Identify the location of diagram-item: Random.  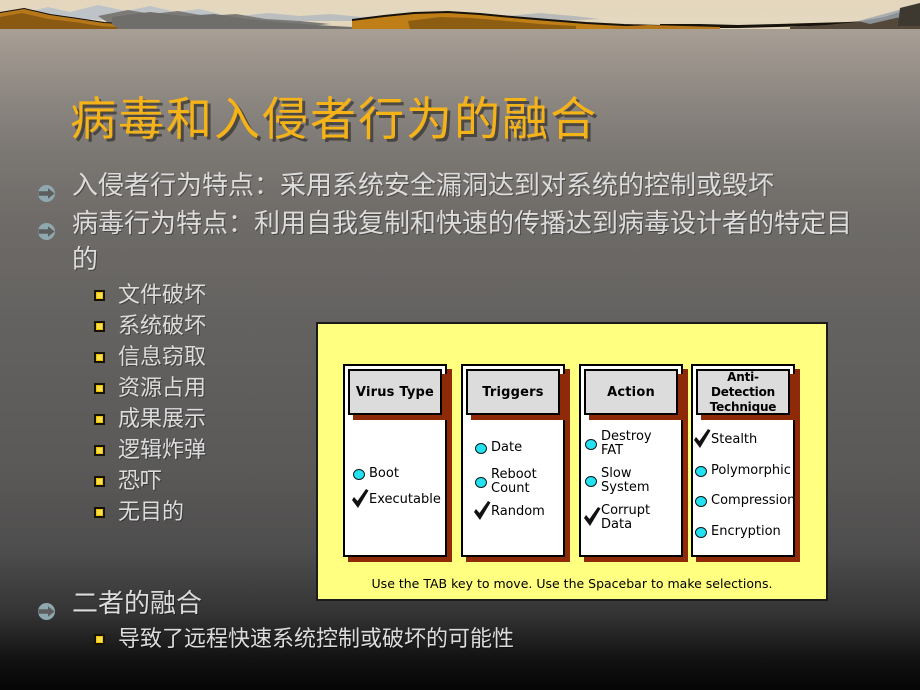
(509, 510).